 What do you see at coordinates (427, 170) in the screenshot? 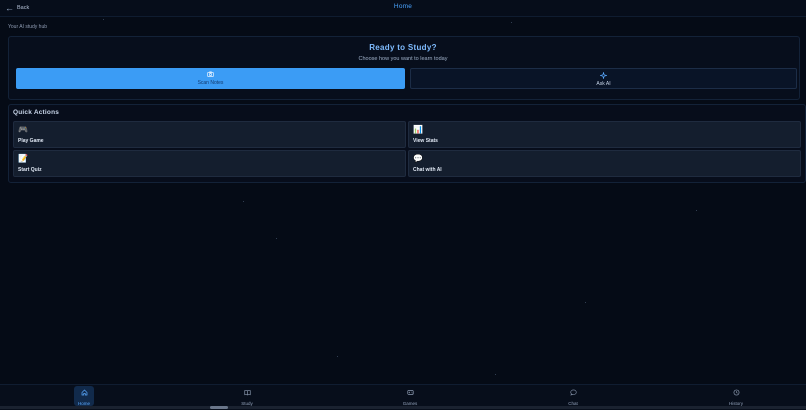
I see `chat-with-ai-label: Chat with AI` at bounding box center [427, 170].